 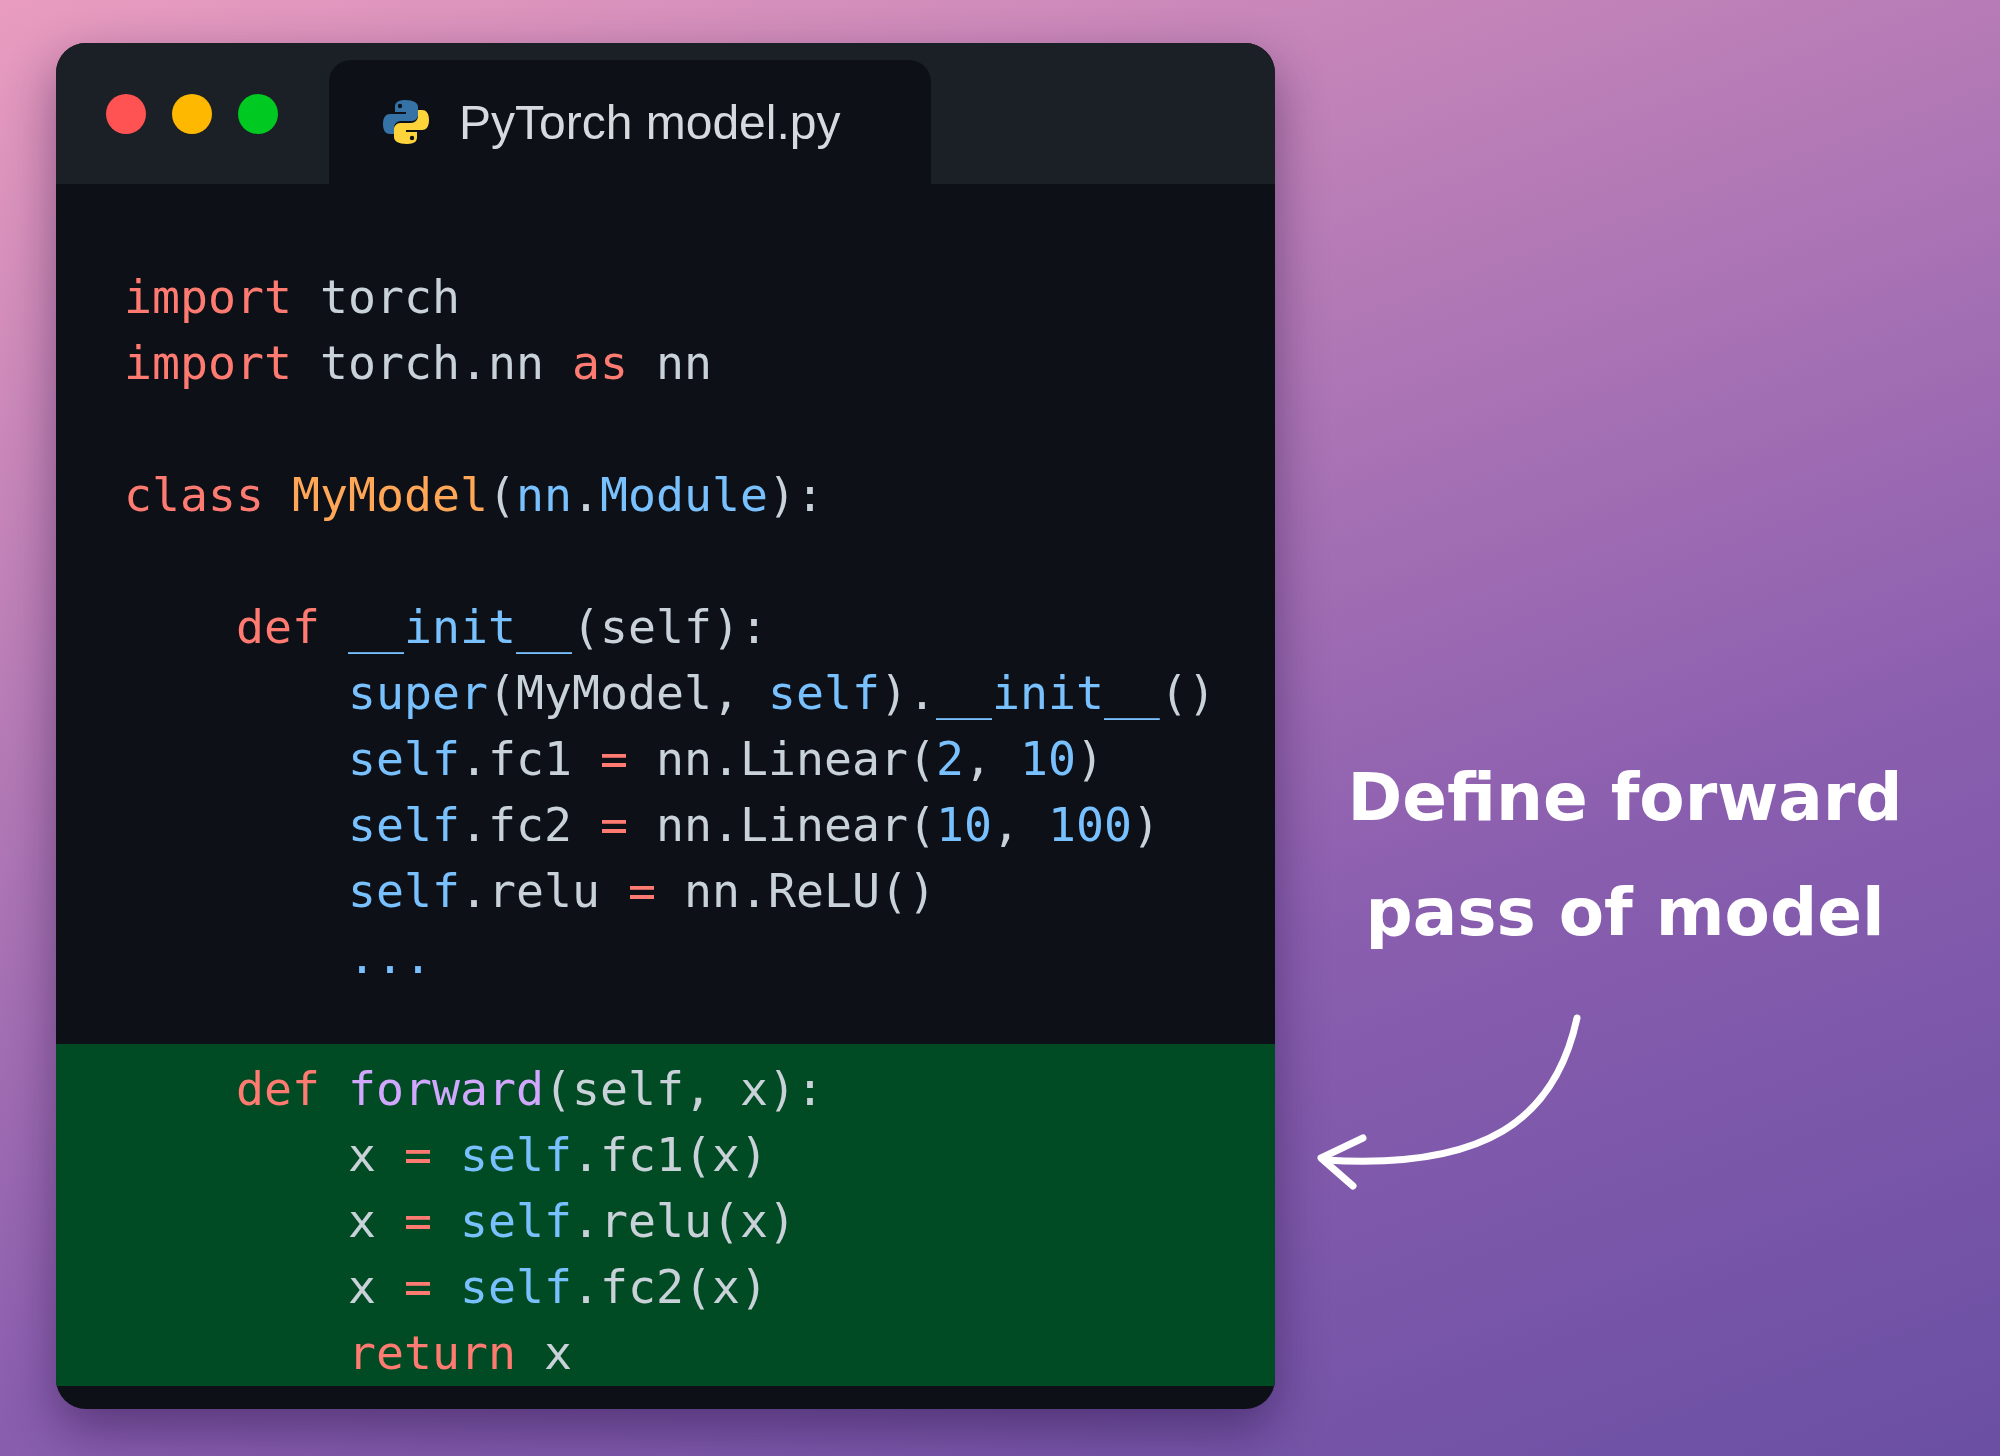 What do you see at coordinates (459, 1353) in the screenshot?
I see `code-line: return x` at bounding box center [459, 1353].